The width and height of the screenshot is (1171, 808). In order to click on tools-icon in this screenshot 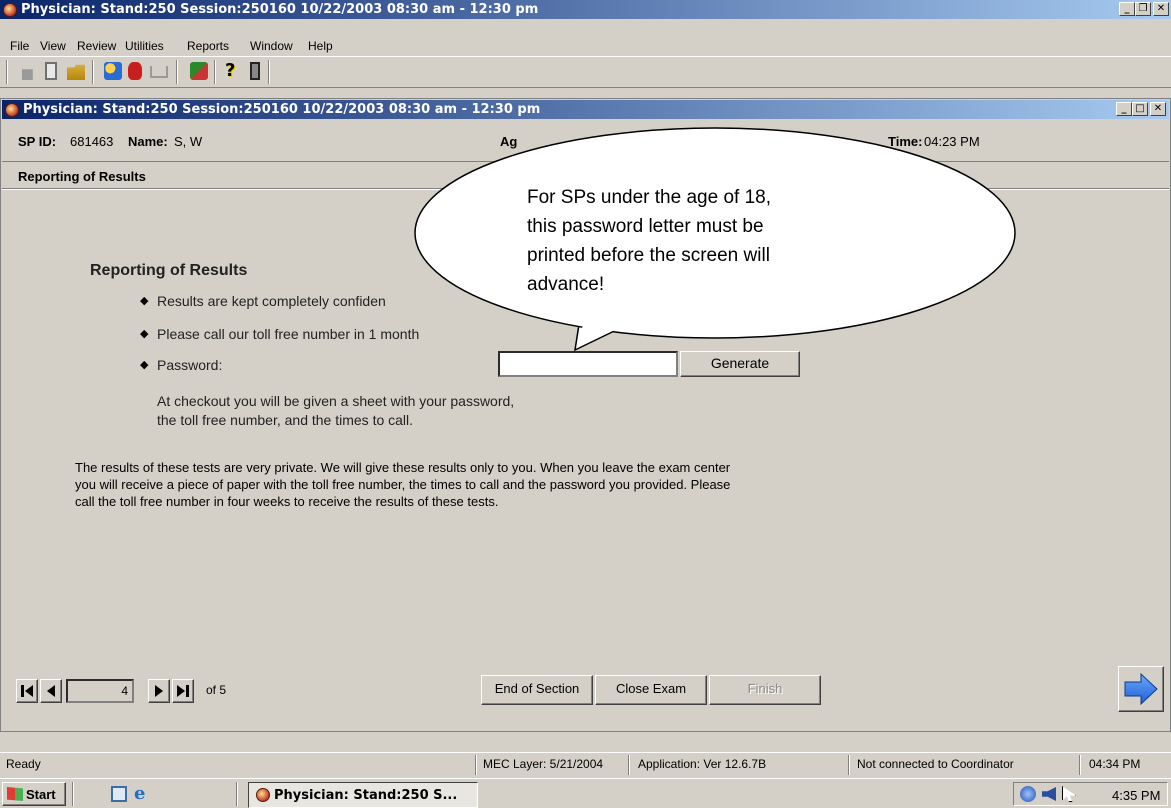, I will do `click(199, 71)`.